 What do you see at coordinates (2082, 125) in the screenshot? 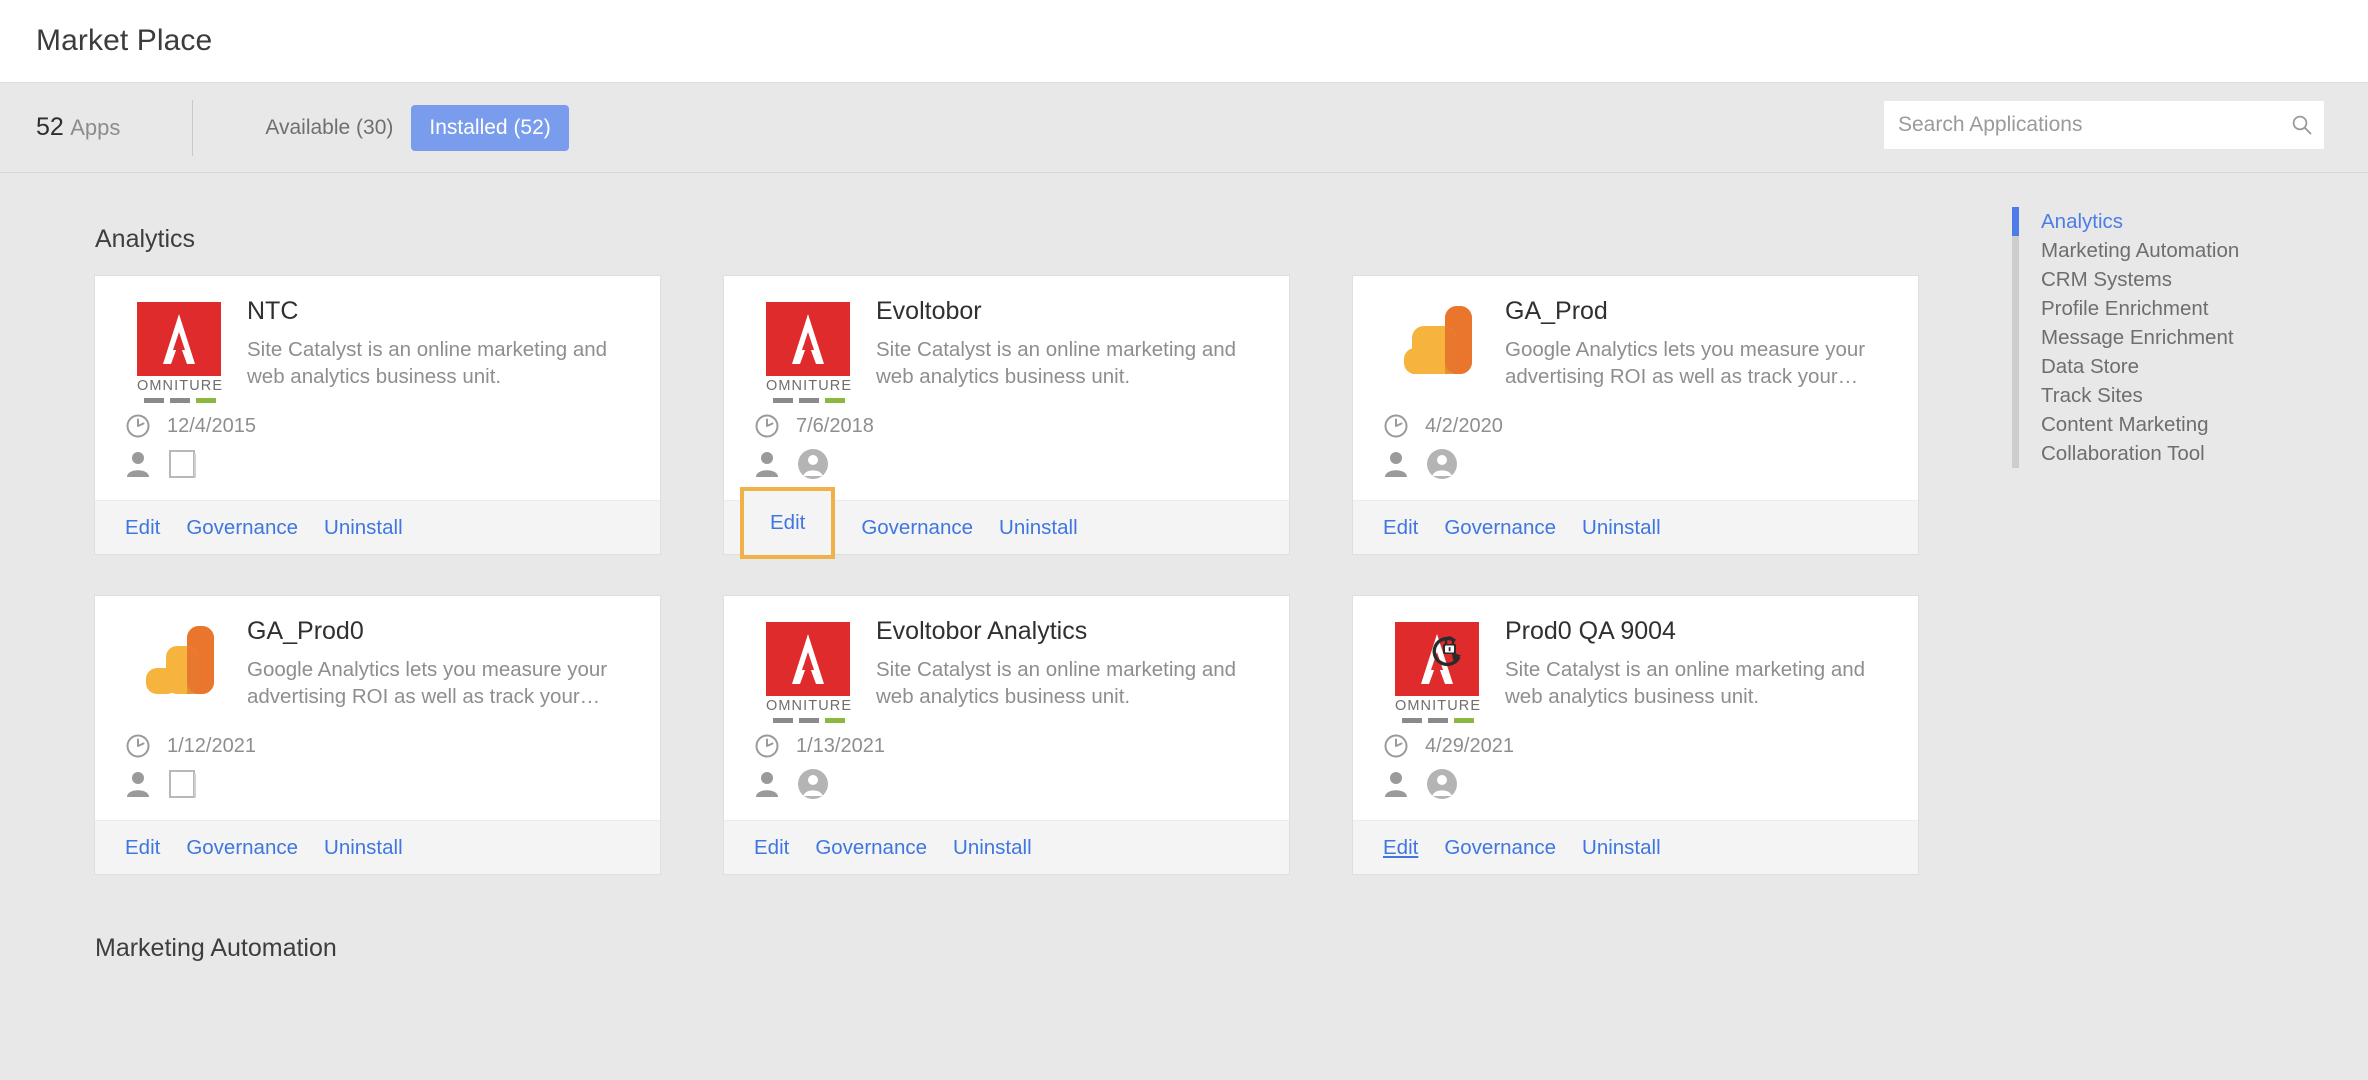
I see `search-input` at bounding box center [2082, 125].